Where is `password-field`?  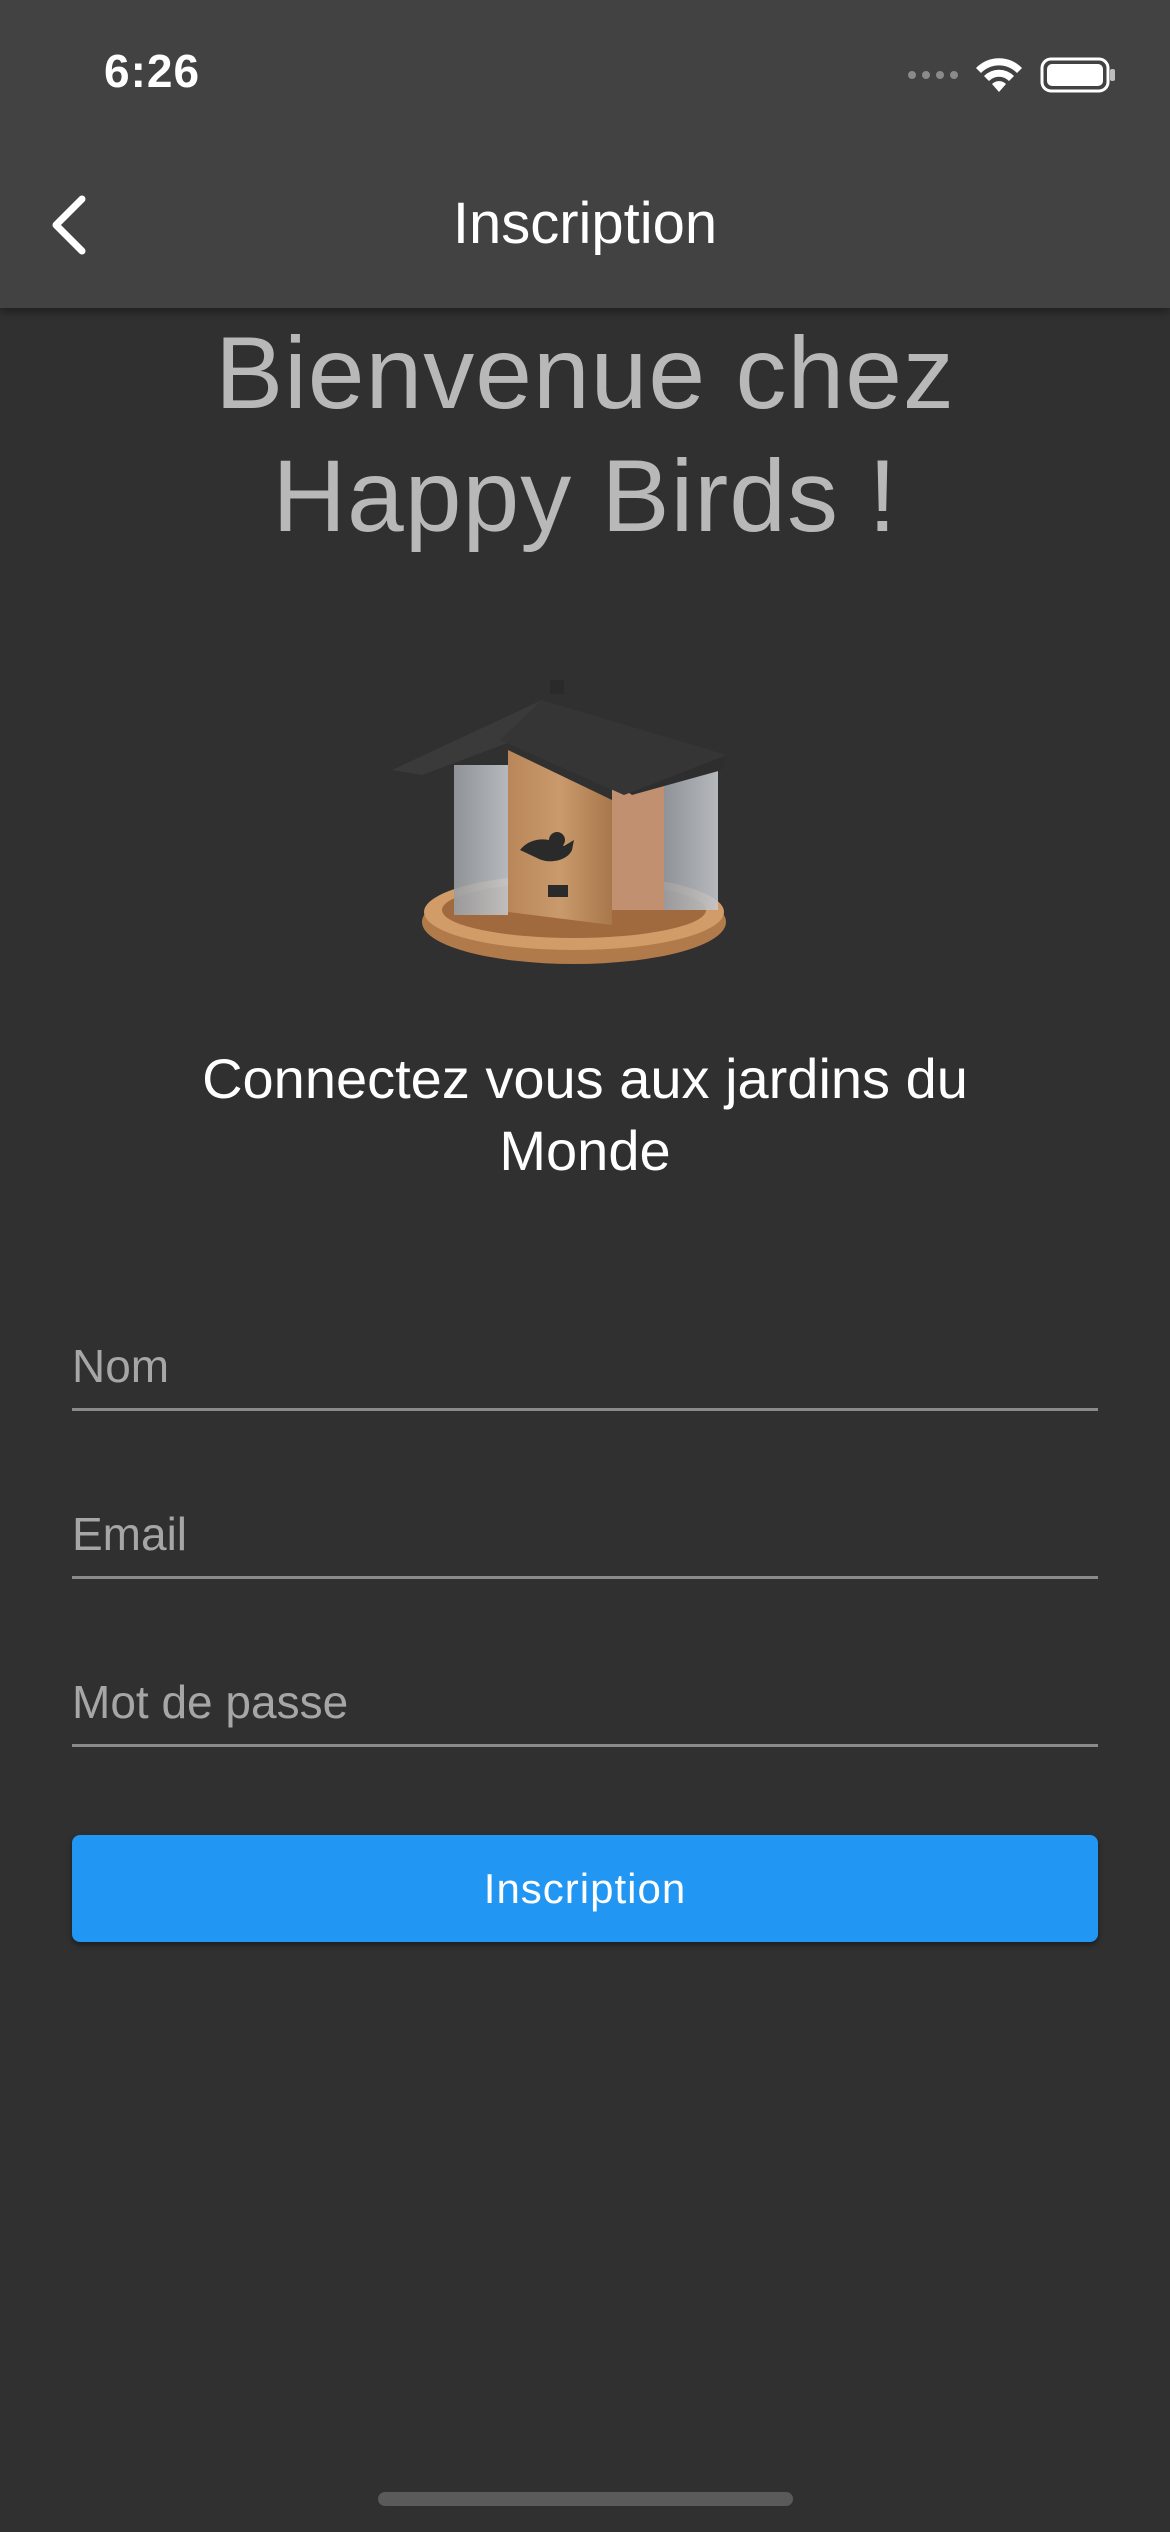
password-field is located at coordinates (585, 1695).